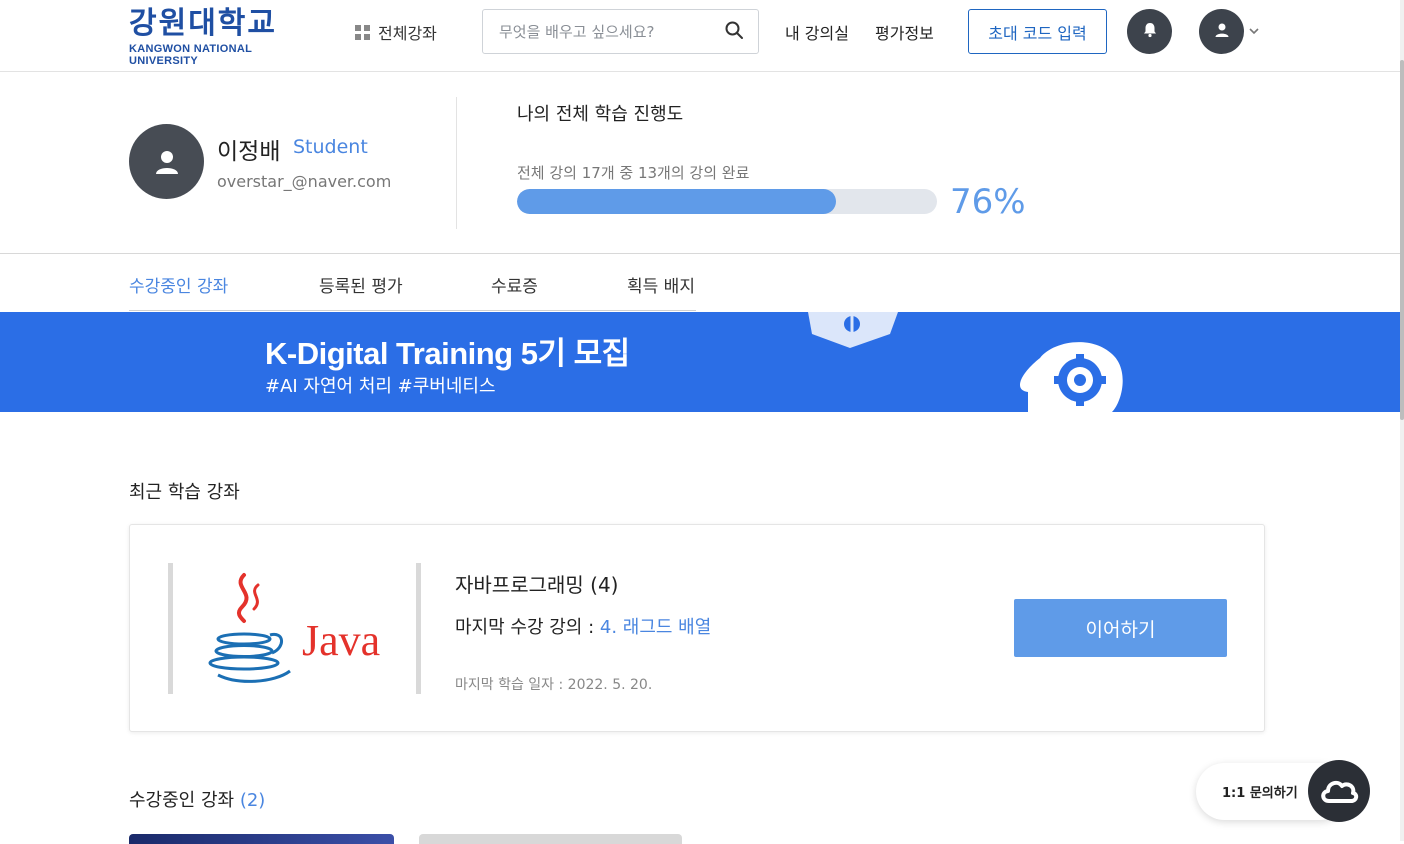 The image size is (1404, 844). I want to click on progress-bar, so click(727, 201).